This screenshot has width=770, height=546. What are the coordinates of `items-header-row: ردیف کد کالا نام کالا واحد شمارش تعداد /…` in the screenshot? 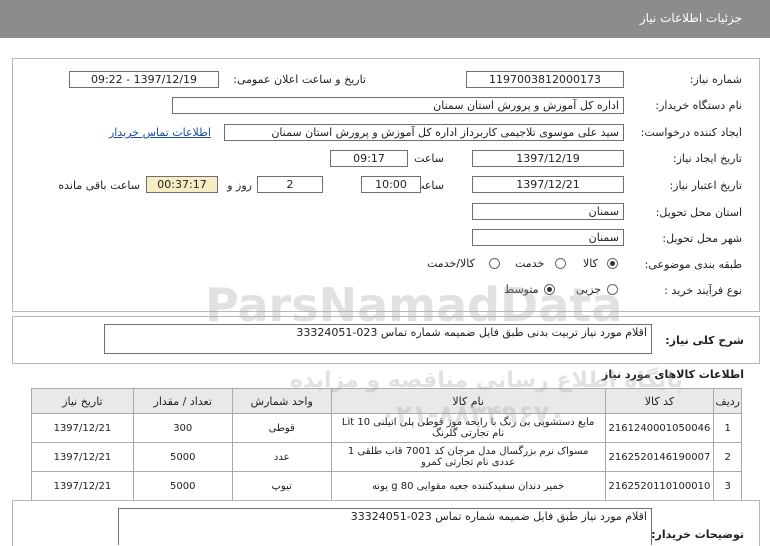 It's located at (386, 401).